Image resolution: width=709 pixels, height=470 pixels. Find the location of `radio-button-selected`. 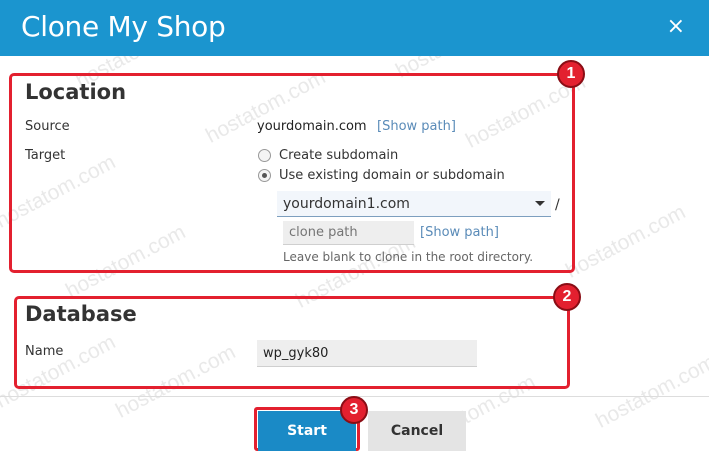

radio-button-selected is located at coordinates (264, 175).